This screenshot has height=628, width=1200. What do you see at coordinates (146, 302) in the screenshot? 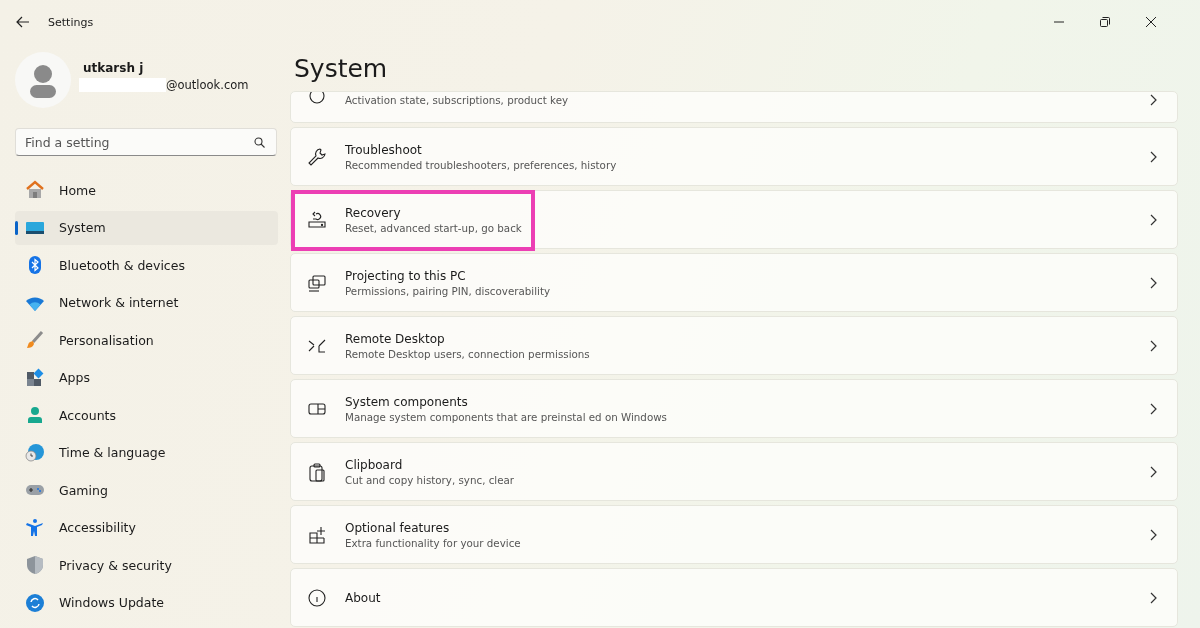
I see `sidebar-item: Network & internet` at bounding box center [146, 302].